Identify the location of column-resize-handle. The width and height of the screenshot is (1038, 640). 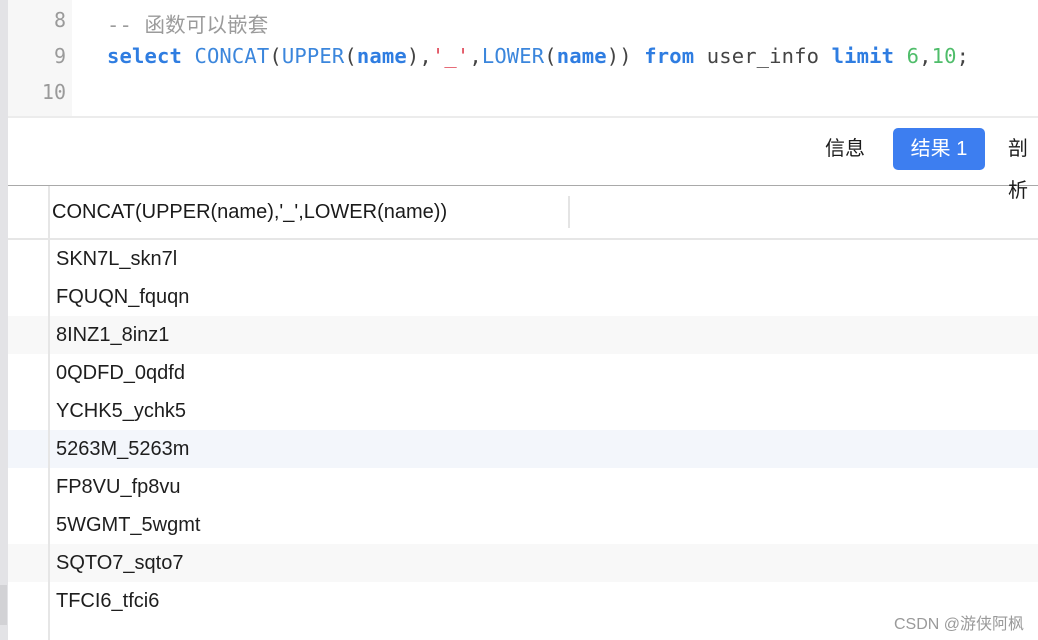
(569, 212).